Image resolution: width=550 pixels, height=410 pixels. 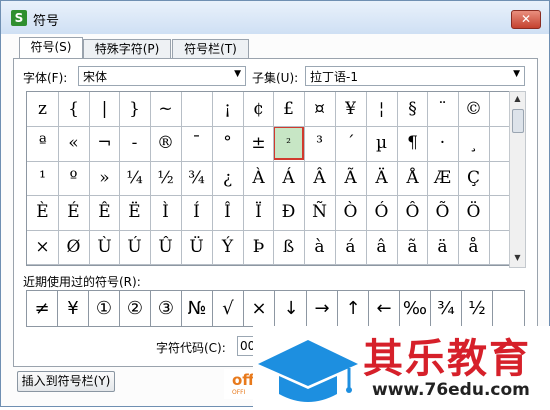 I want to click on symbol-cell: ½, so click(x=165, y=178).